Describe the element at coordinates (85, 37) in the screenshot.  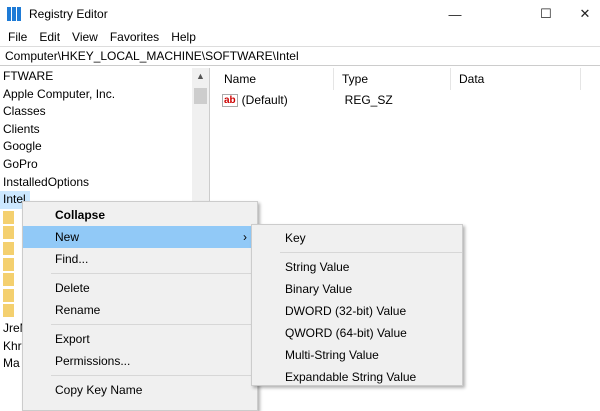
I see `menu-view: View` at that location.